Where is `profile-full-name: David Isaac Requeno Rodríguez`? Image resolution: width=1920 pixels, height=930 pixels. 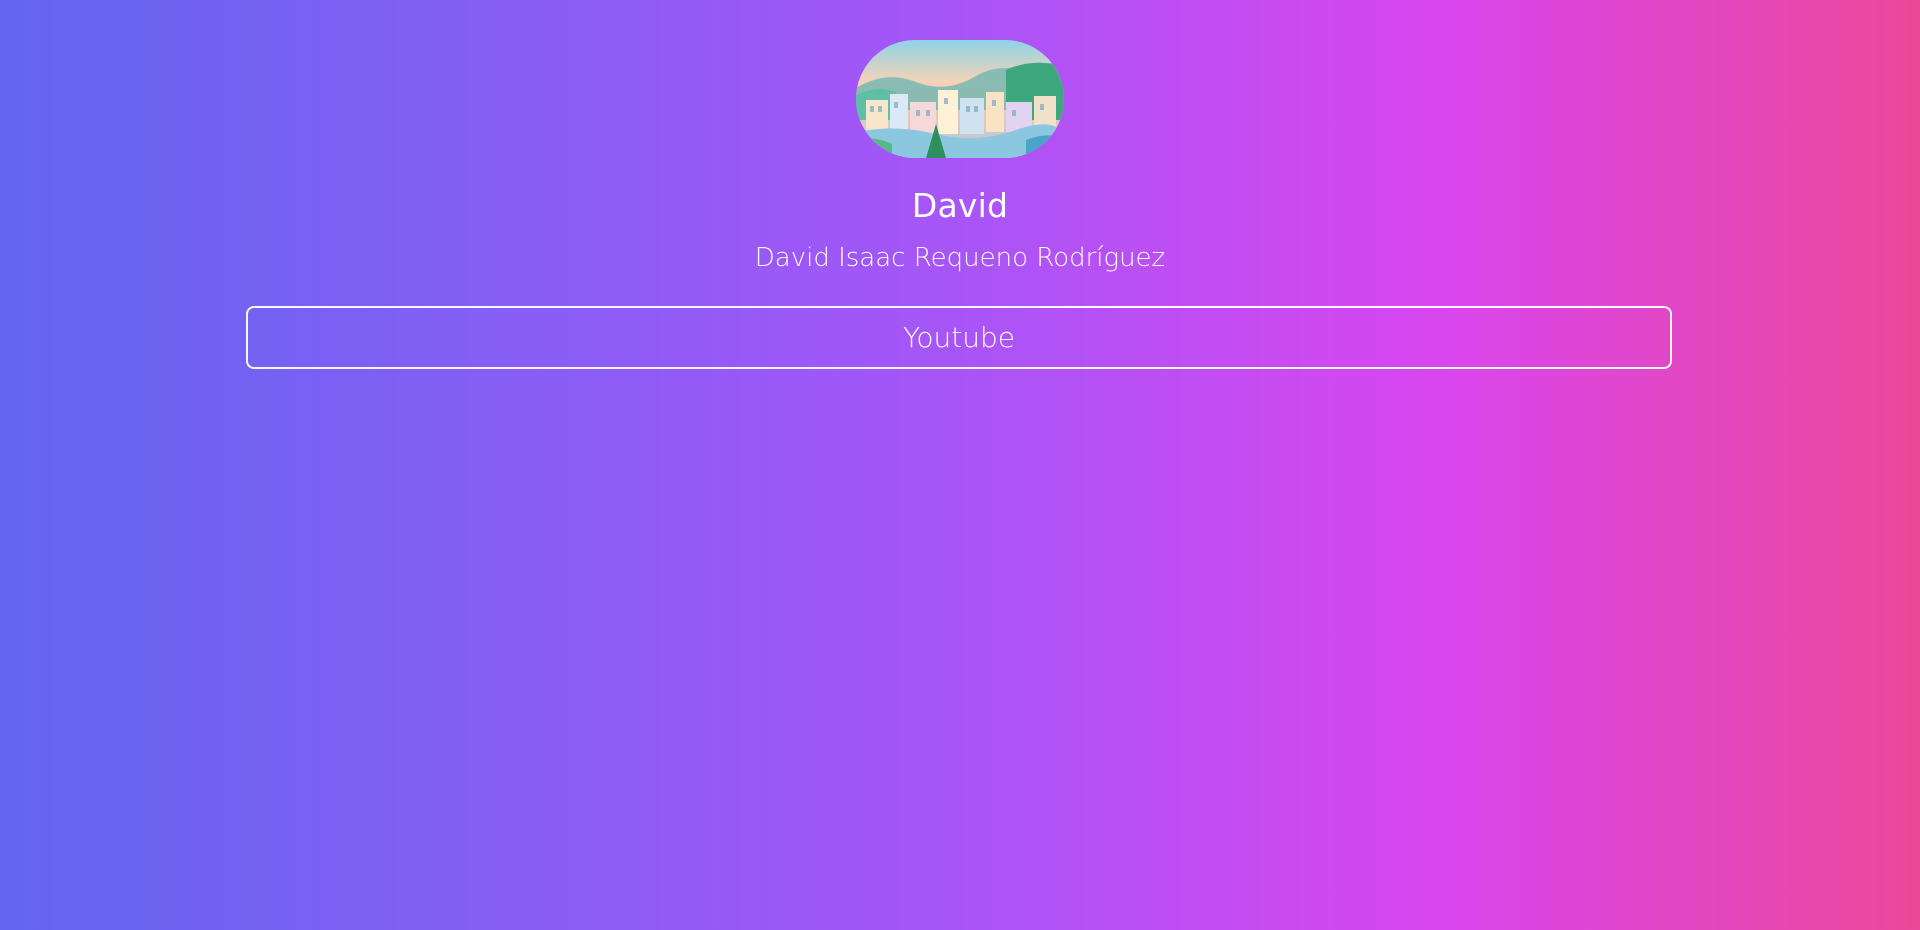
profile-full-name: David Isaac Requeno Rodríguez is located at coordinates (960, 258).